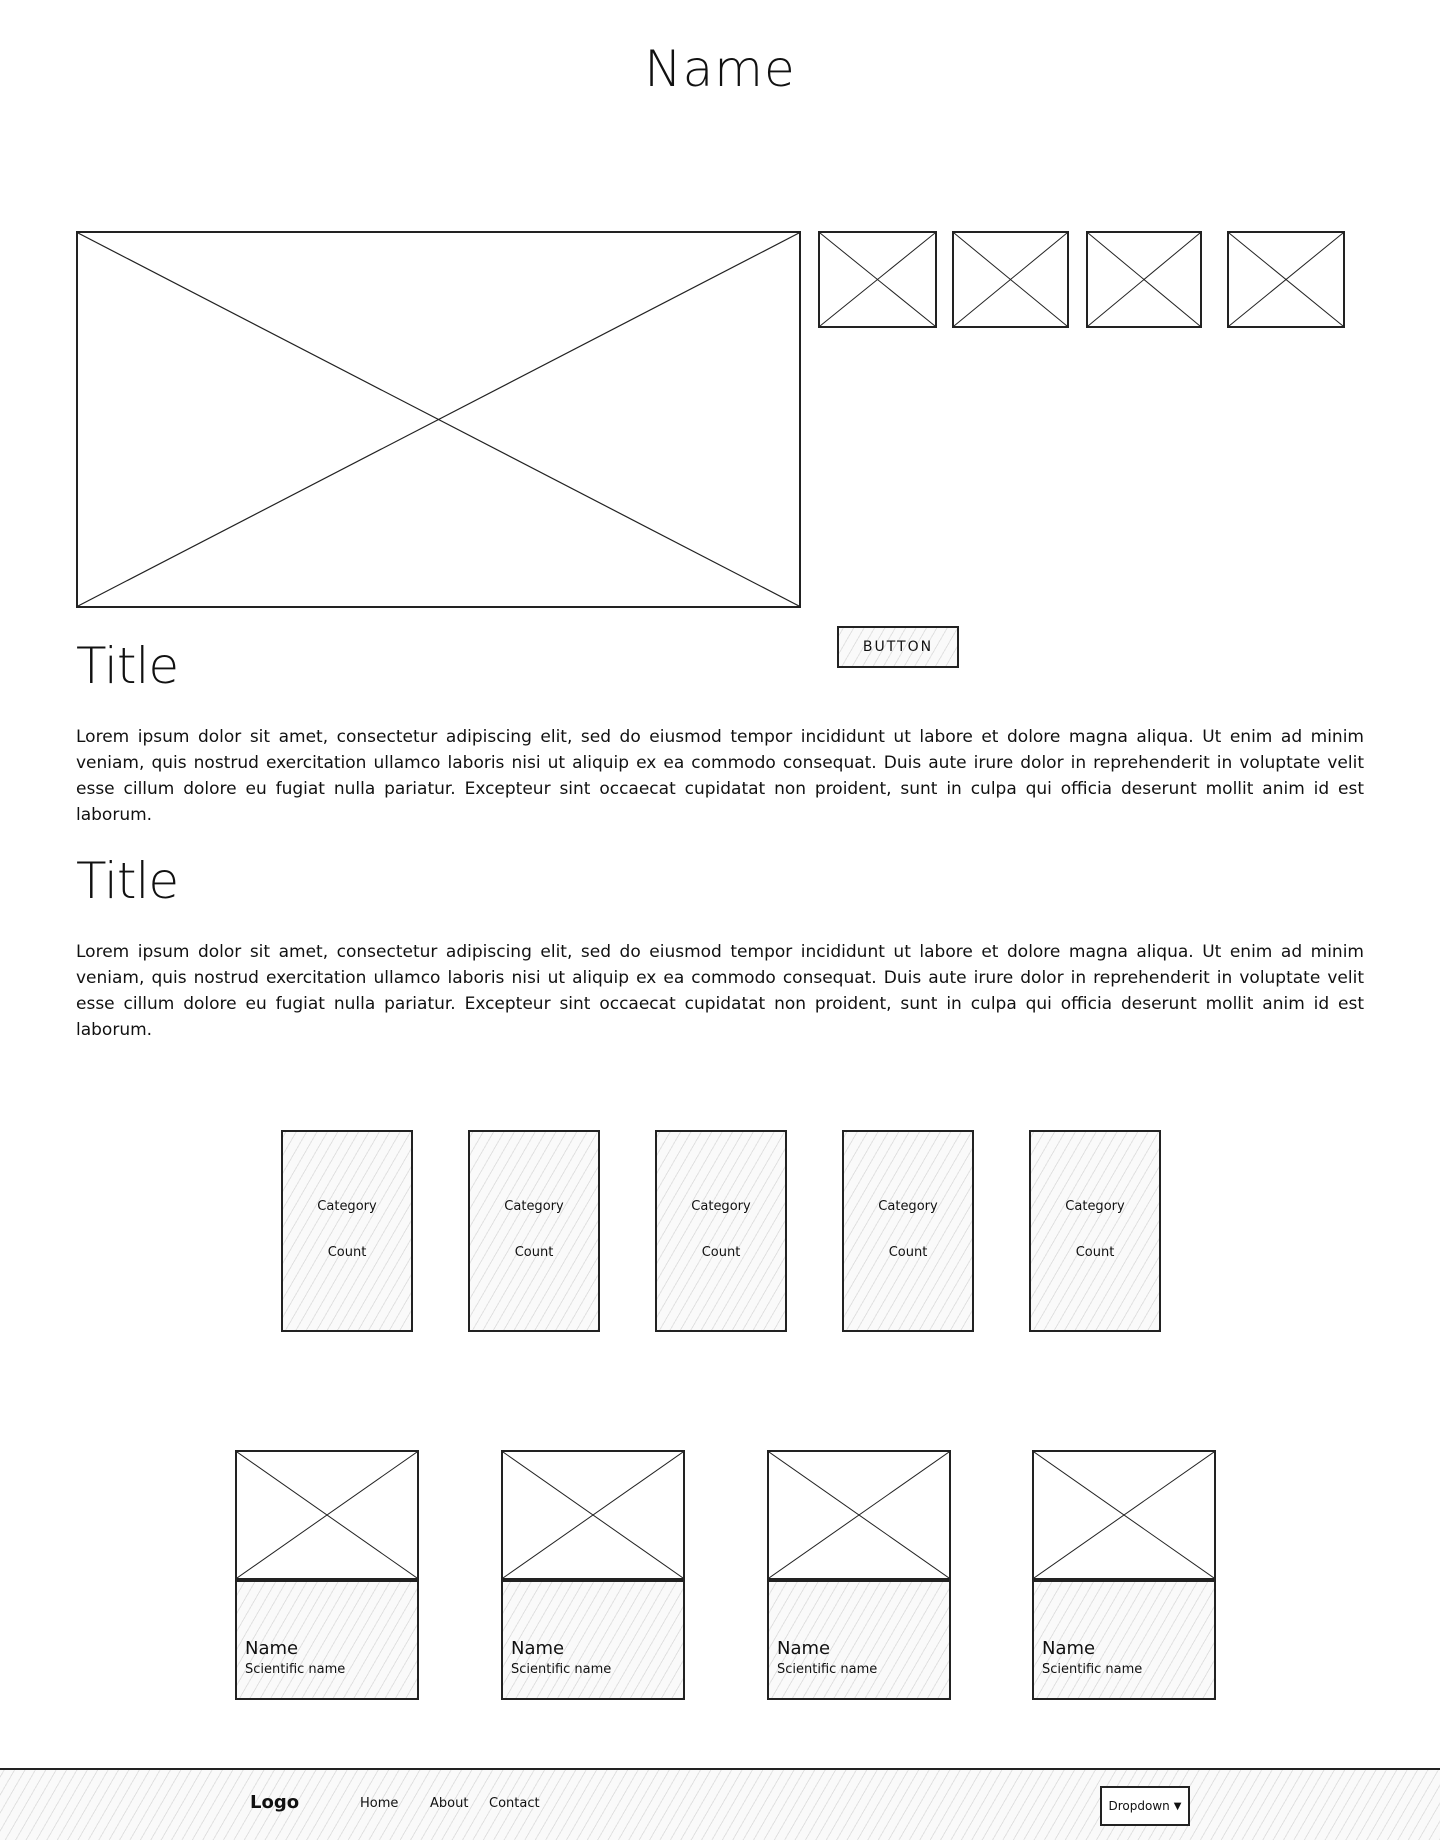 The image size is (1440, 1840). What do you see at coordinates (514, 1803) in the screenshot?
I see `nav-link-contact: Contact` at bounding box center [514, 1803].